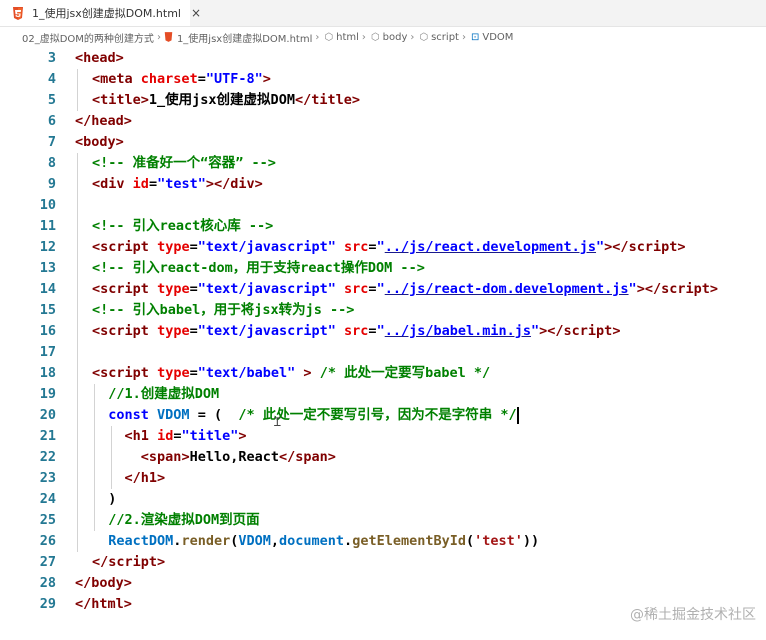 This screenshot has height=640, width=766. I want to click on breadcrumb-folder: 02_虚拟DOM的两种创建方式, so click(88, 37).